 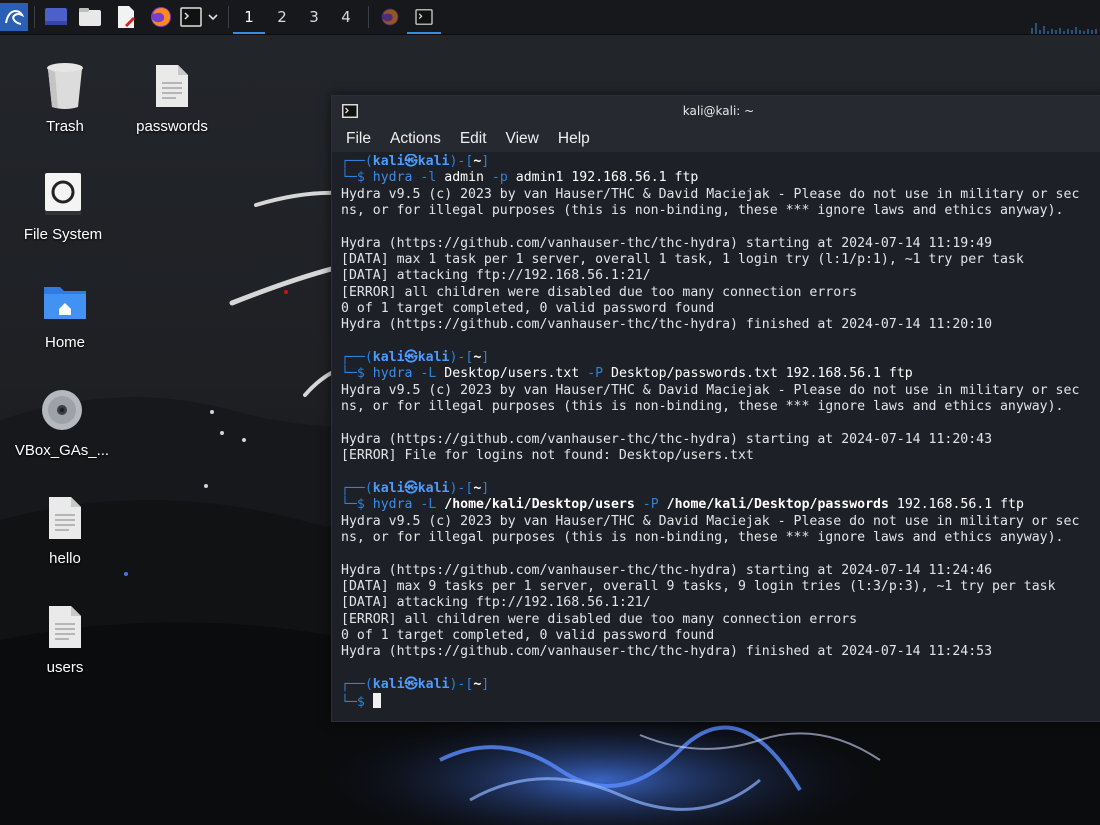 What do you see at coordinates (499, 178) in the screenshot?
I see `command-arg: -p` at bounding box center [499, 178].